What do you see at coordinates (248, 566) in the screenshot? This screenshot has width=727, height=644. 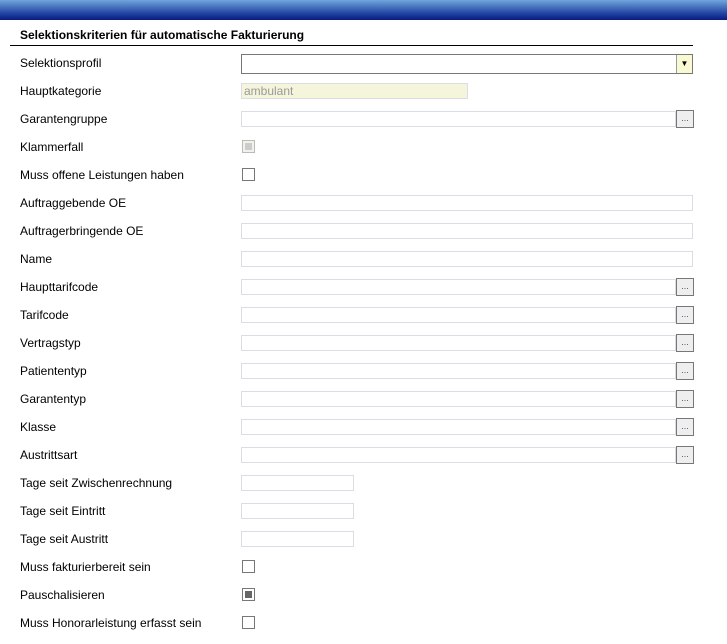 I see `muss-fakturierbereit-sein-checkbox` at bounding box center [248, 566].